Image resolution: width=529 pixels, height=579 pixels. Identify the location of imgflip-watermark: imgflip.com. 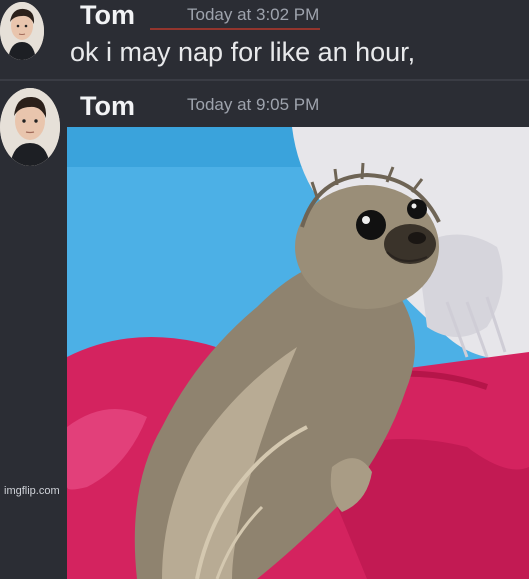
(32, 491).